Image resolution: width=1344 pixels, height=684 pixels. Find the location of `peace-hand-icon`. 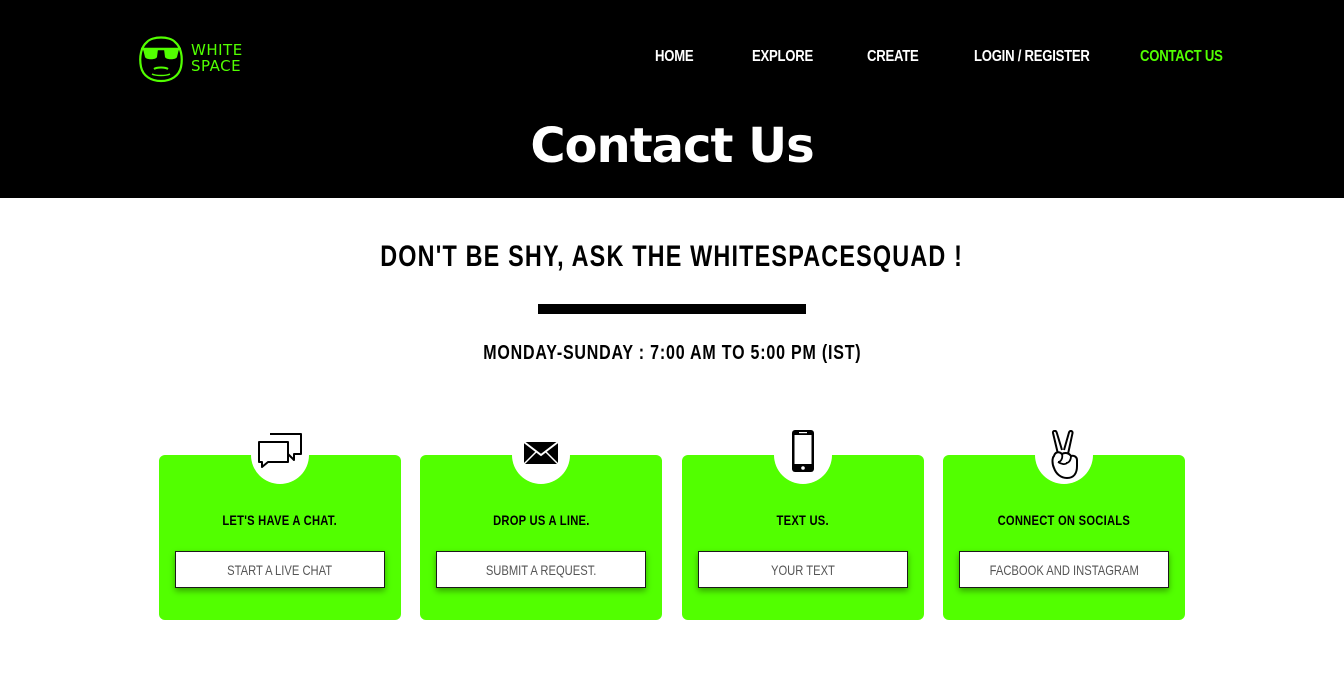

peace-hand-icon is located at coordinates (1064, 454).